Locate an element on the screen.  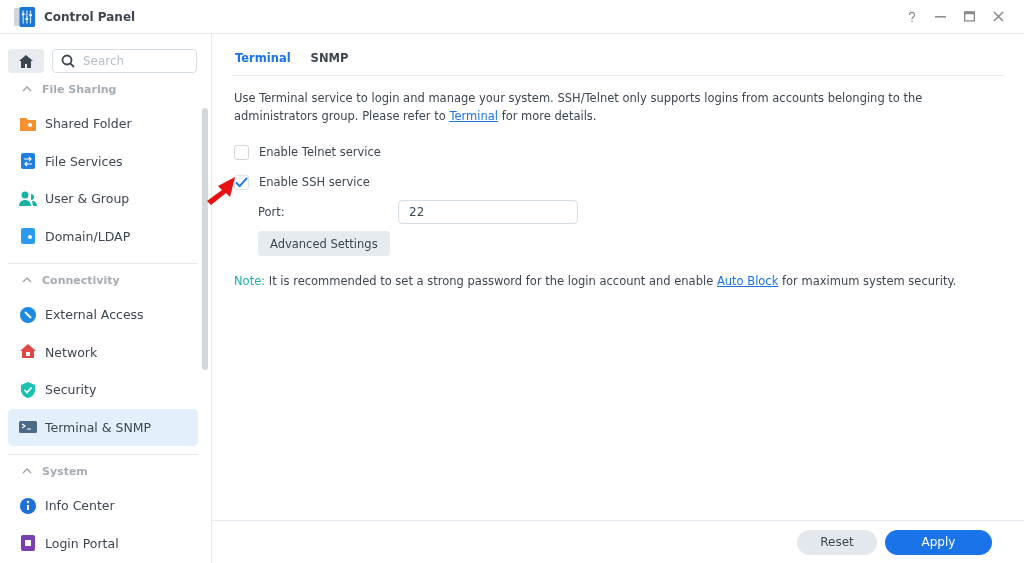
sidebar-item: Network is located at coordinates (103, 352).